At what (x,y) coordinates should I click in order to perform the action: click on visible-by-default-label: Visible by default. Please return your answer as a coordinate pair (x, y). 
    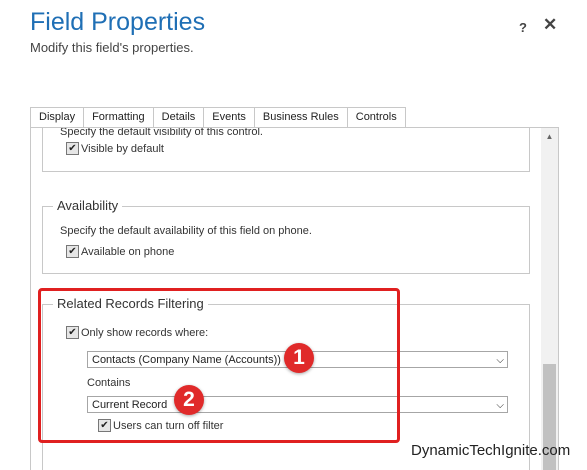
    Looking at the image, I should click on (122, 148).